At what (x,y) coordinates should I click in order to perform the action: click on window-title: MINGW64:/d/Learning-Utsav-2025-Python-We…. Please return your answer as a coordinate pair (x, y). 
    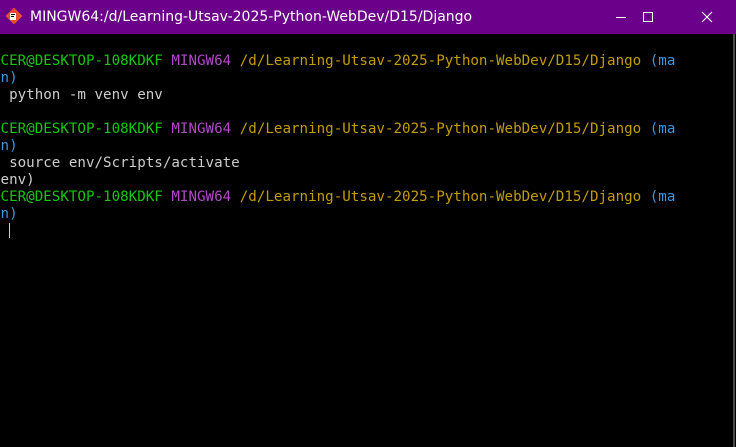
    Looking at the image, I should click on (251, 17).